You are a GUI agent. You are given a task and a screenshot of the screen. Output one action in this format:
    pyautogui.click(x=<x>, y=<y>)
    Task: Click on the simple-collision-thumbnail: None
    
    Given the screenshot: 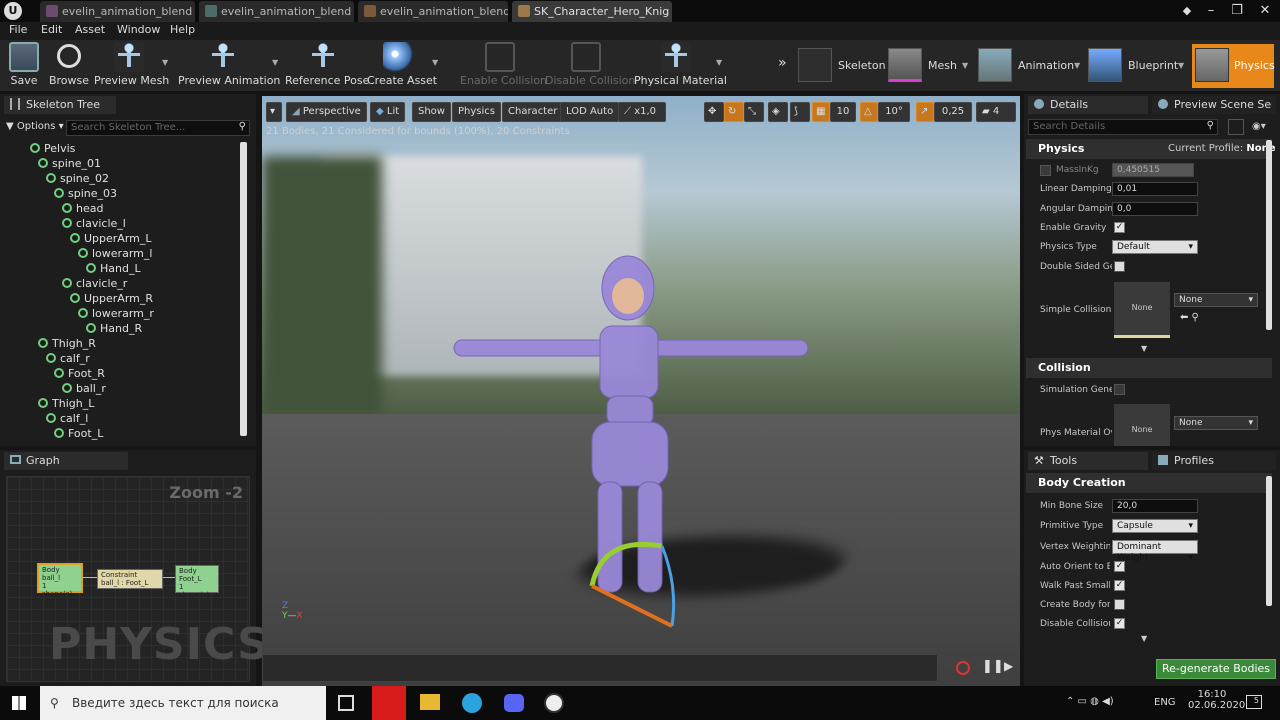 What is the action you would take?
    pyautogui.click(x=1142, y=310)
    